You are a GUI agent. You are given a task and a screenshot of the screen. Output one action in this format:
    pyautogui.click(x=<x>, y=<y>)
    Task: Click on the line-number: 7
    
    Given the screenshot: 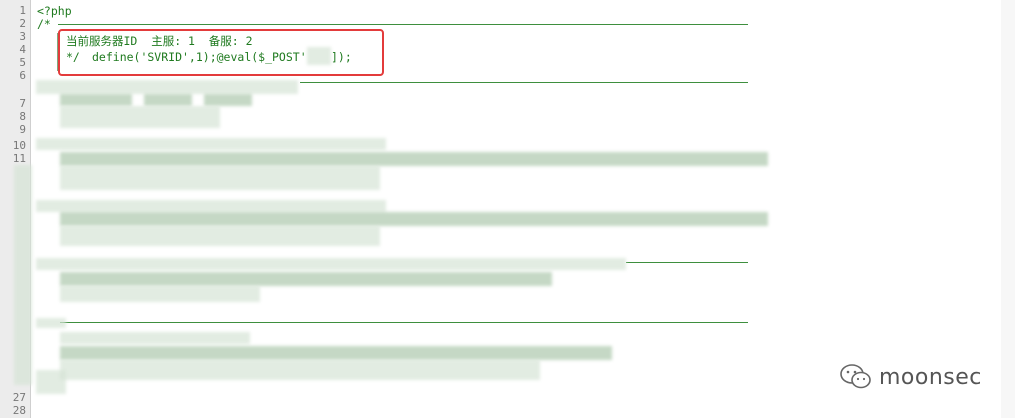 What is the action you would take?
    pyautogui.click(x=22, y=103)
    